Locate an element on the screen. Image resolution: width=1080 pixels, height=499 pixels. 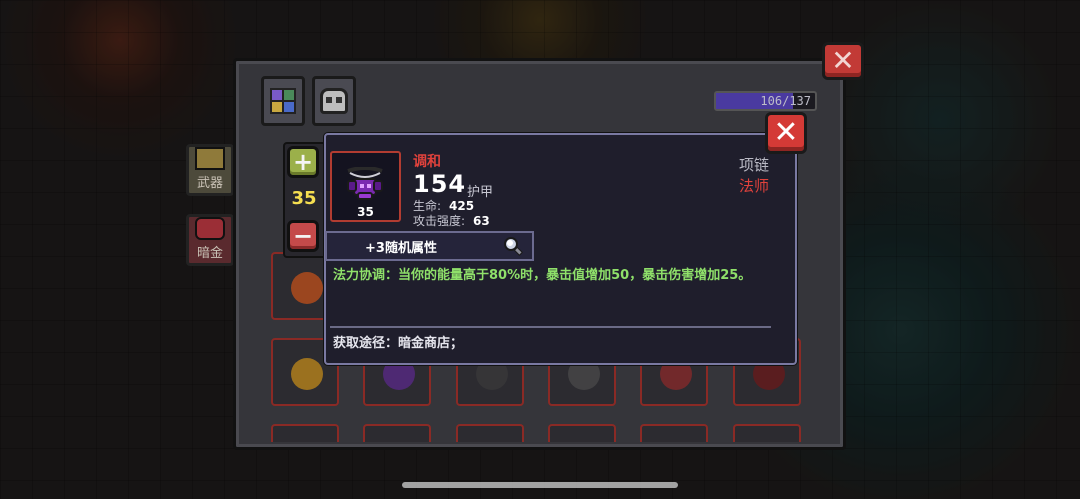
attribute-label: 生命: is located at coordinates (427, 206).